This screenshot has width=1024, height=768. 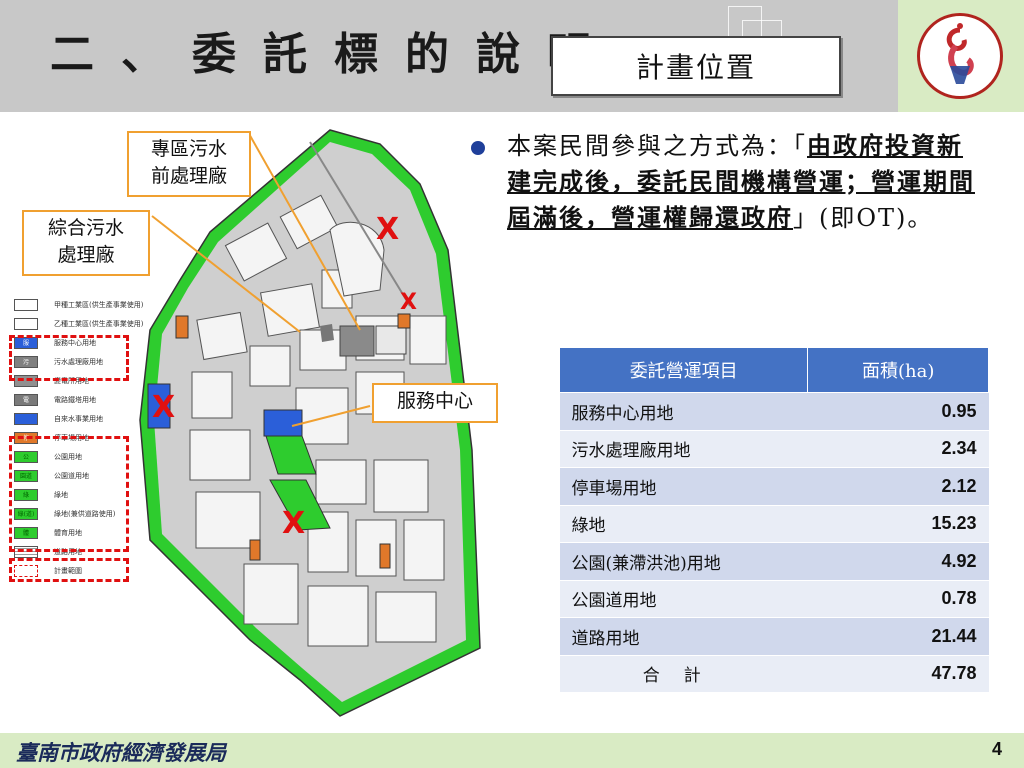 I want to click on table-total-row: 合計 47.78, so click(x=774, y=674).